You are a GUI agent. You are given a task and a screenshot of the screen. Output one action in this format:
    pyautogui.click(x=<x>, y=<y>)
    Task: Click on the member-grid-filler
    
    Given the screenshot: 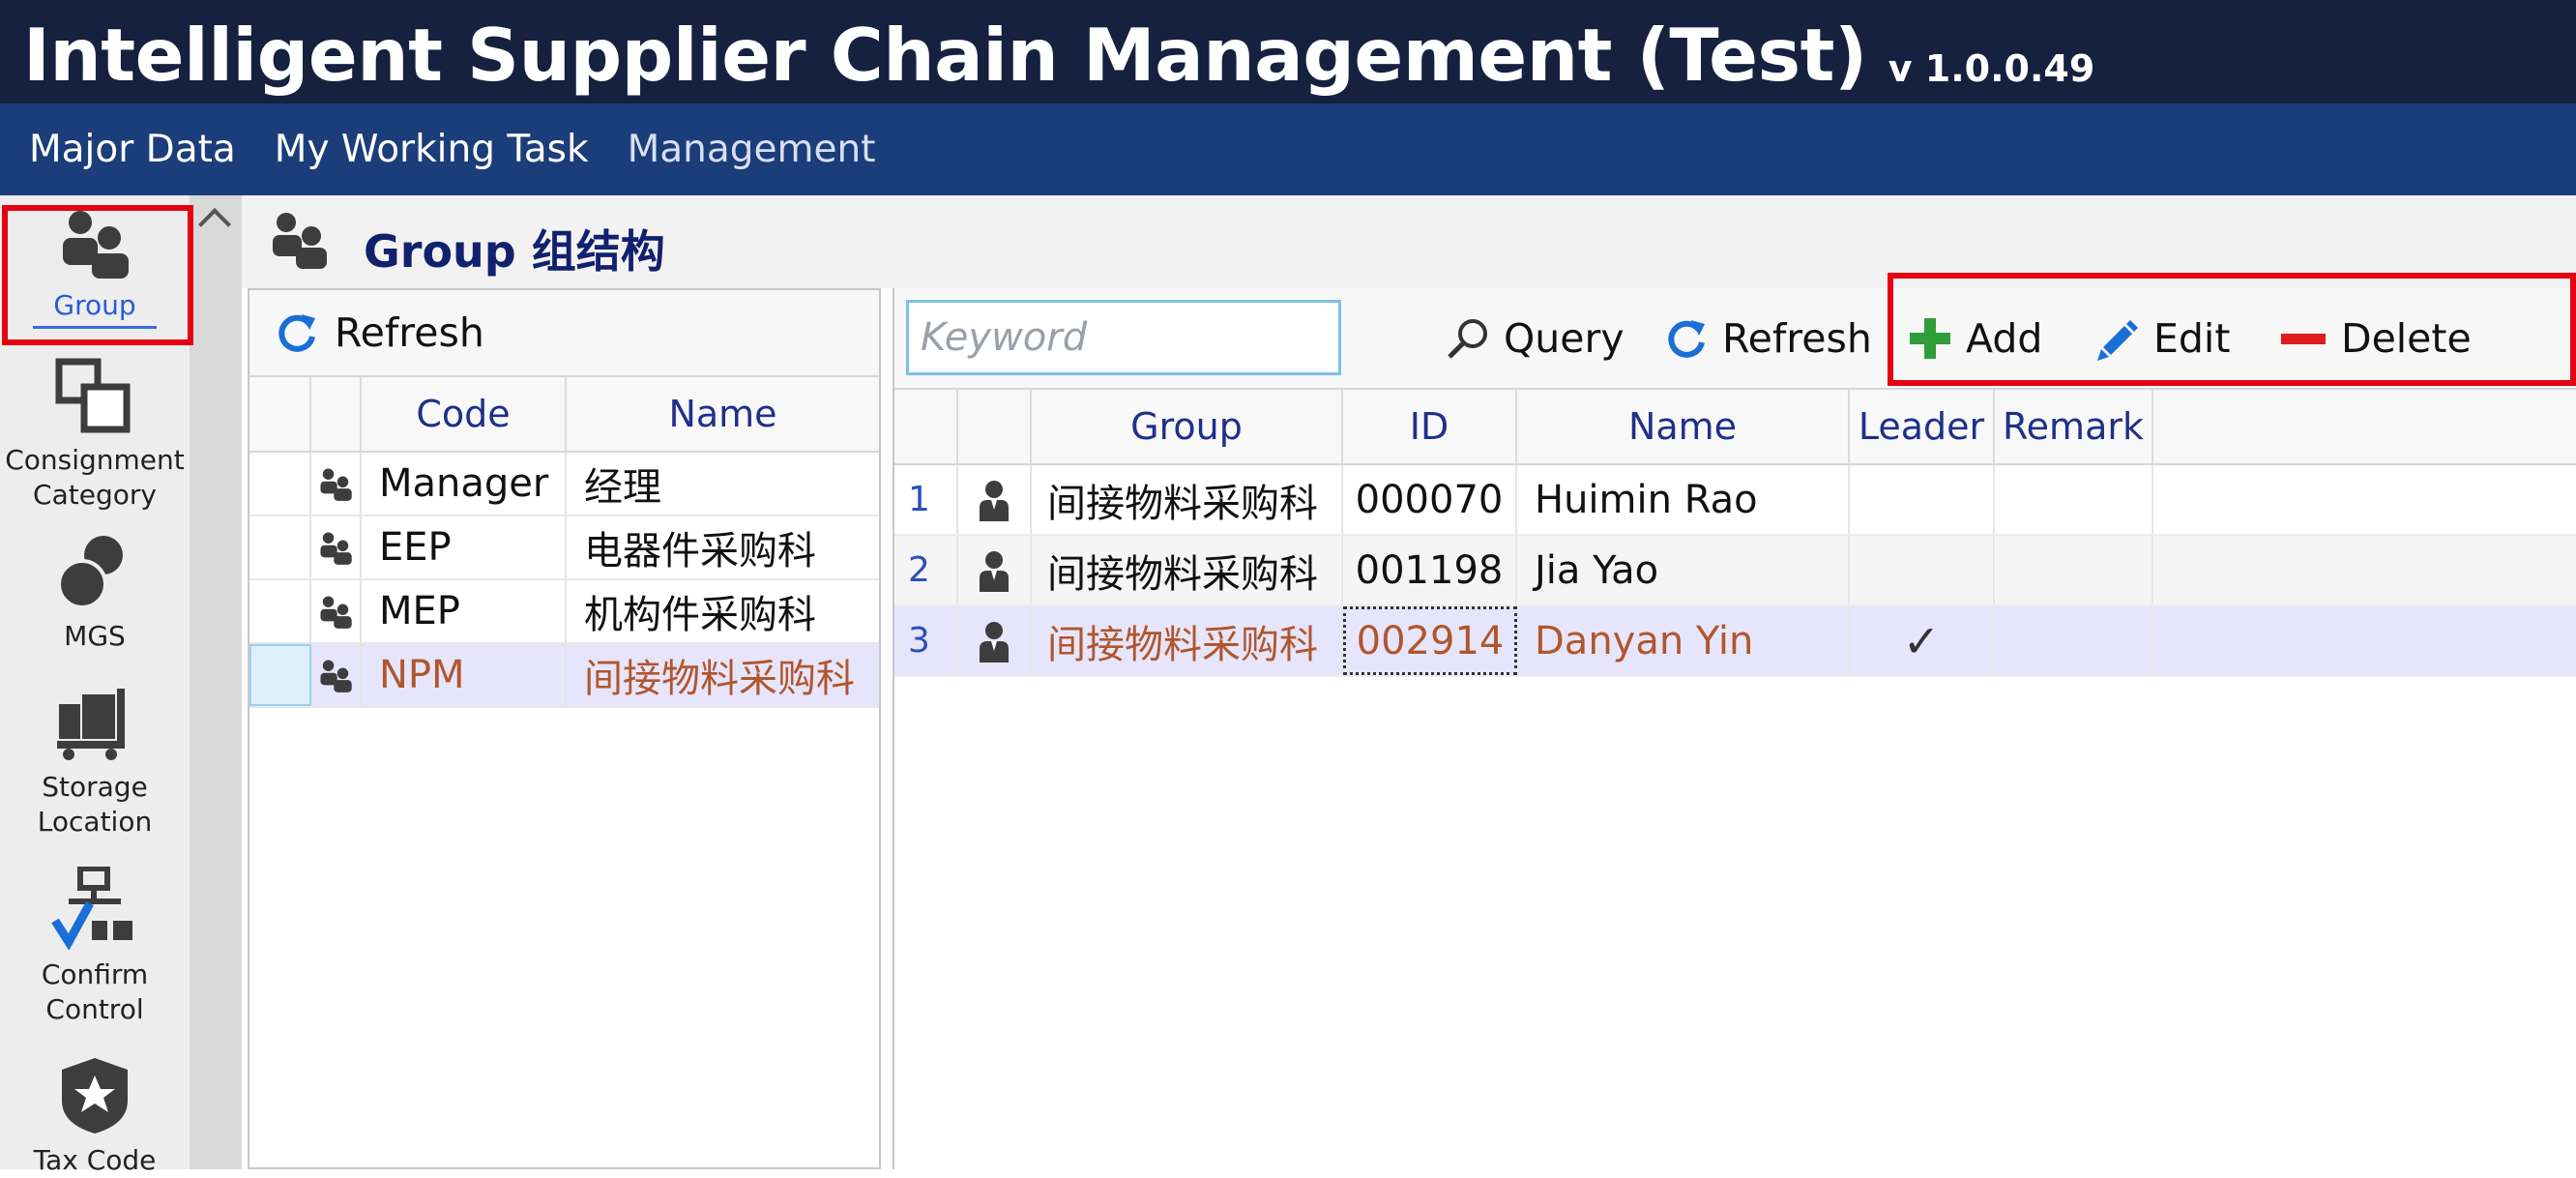 What is the action you would take?
    pyautogui.click(x=2364, y=427)
    